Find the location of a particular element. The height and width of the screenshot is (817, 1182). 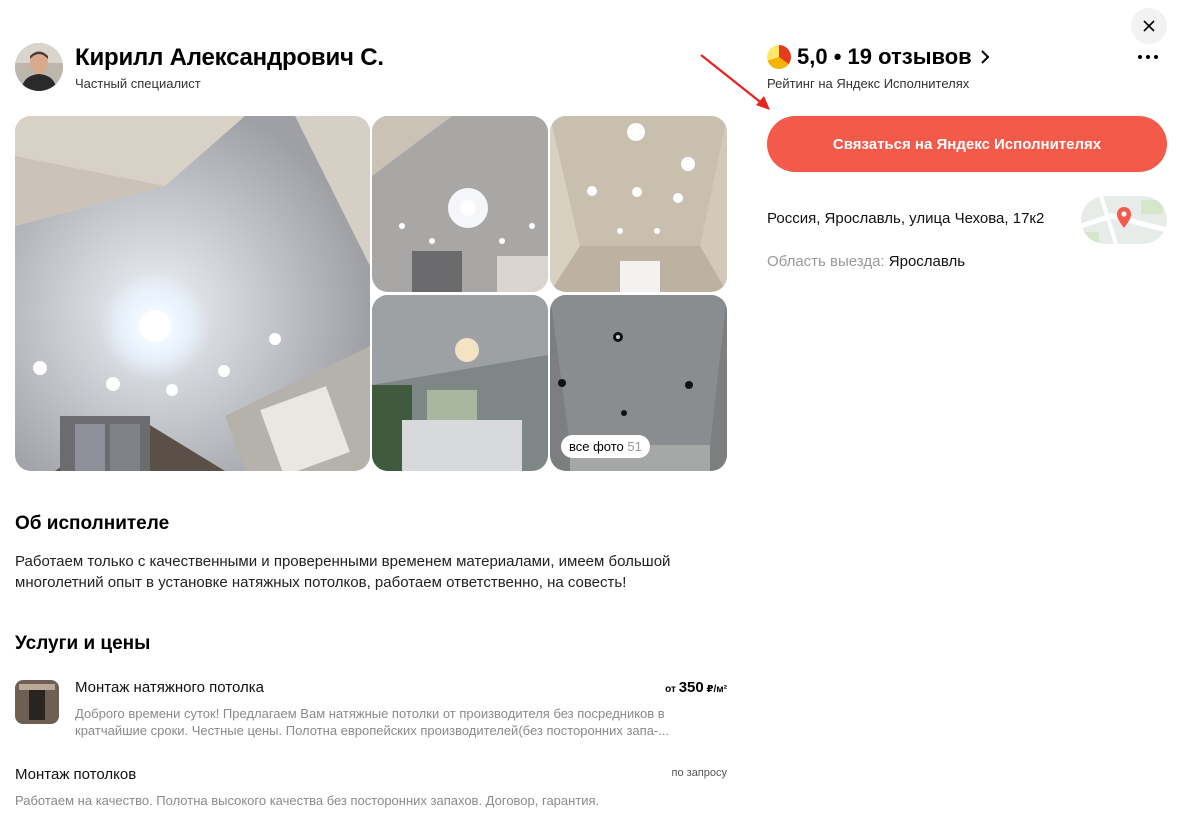

price-prefix: от is located at coordinates (670, 689).